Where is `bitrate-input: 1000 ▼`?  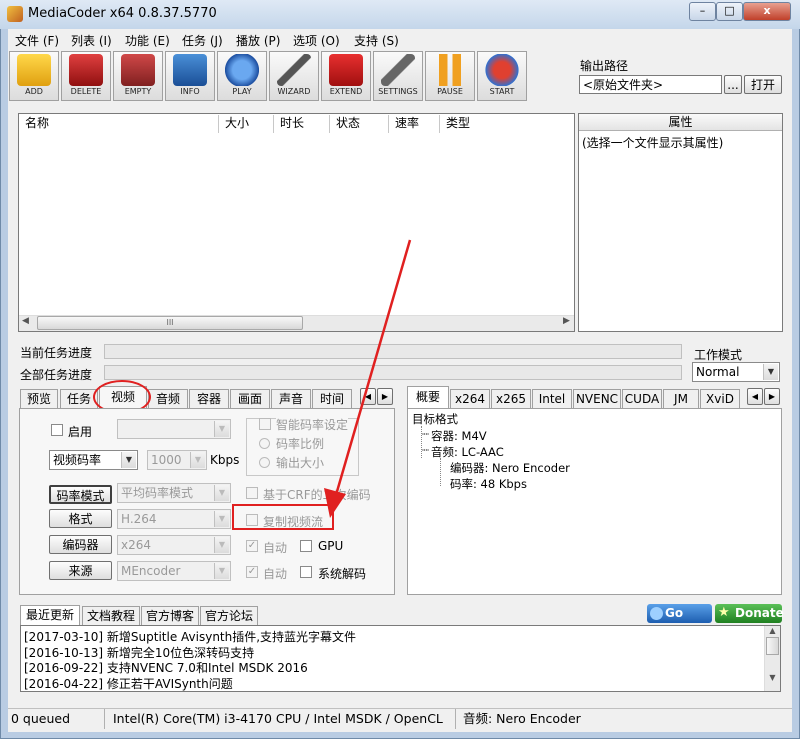
bitrate-input: 1000 ▼ is located at coordinates (177, 460).